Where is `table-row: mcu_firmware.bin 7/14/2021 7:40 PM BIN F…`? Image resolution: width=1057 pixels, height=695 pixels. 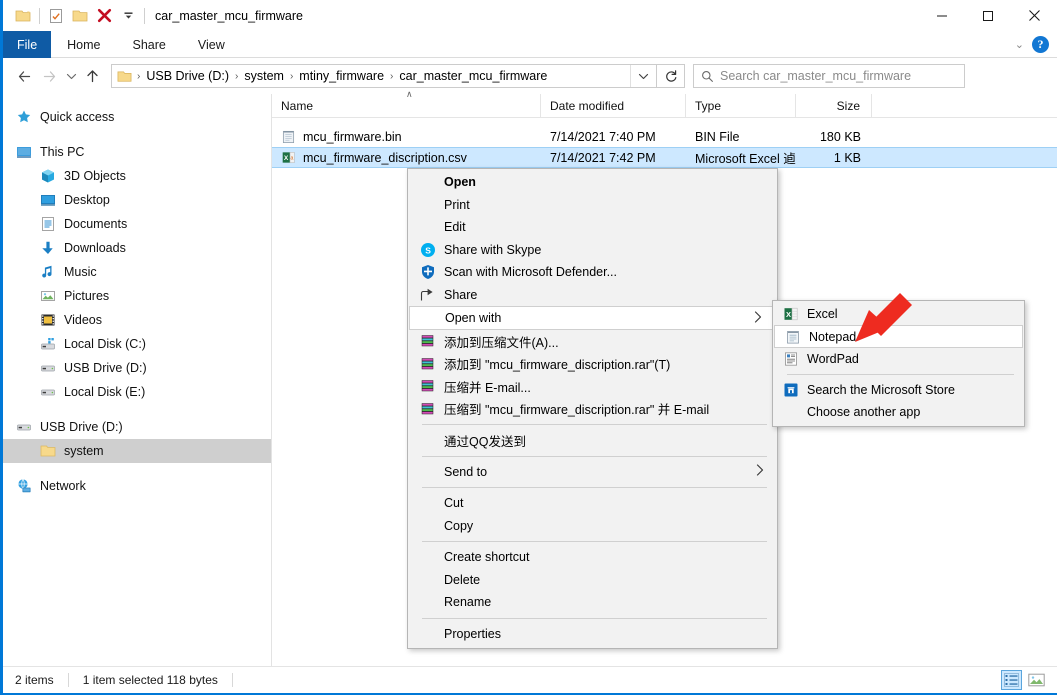
table-row: mcu_firmware.bin 7/14/2021 7:40 PM BIN F… is located at coordinates (664, 136).